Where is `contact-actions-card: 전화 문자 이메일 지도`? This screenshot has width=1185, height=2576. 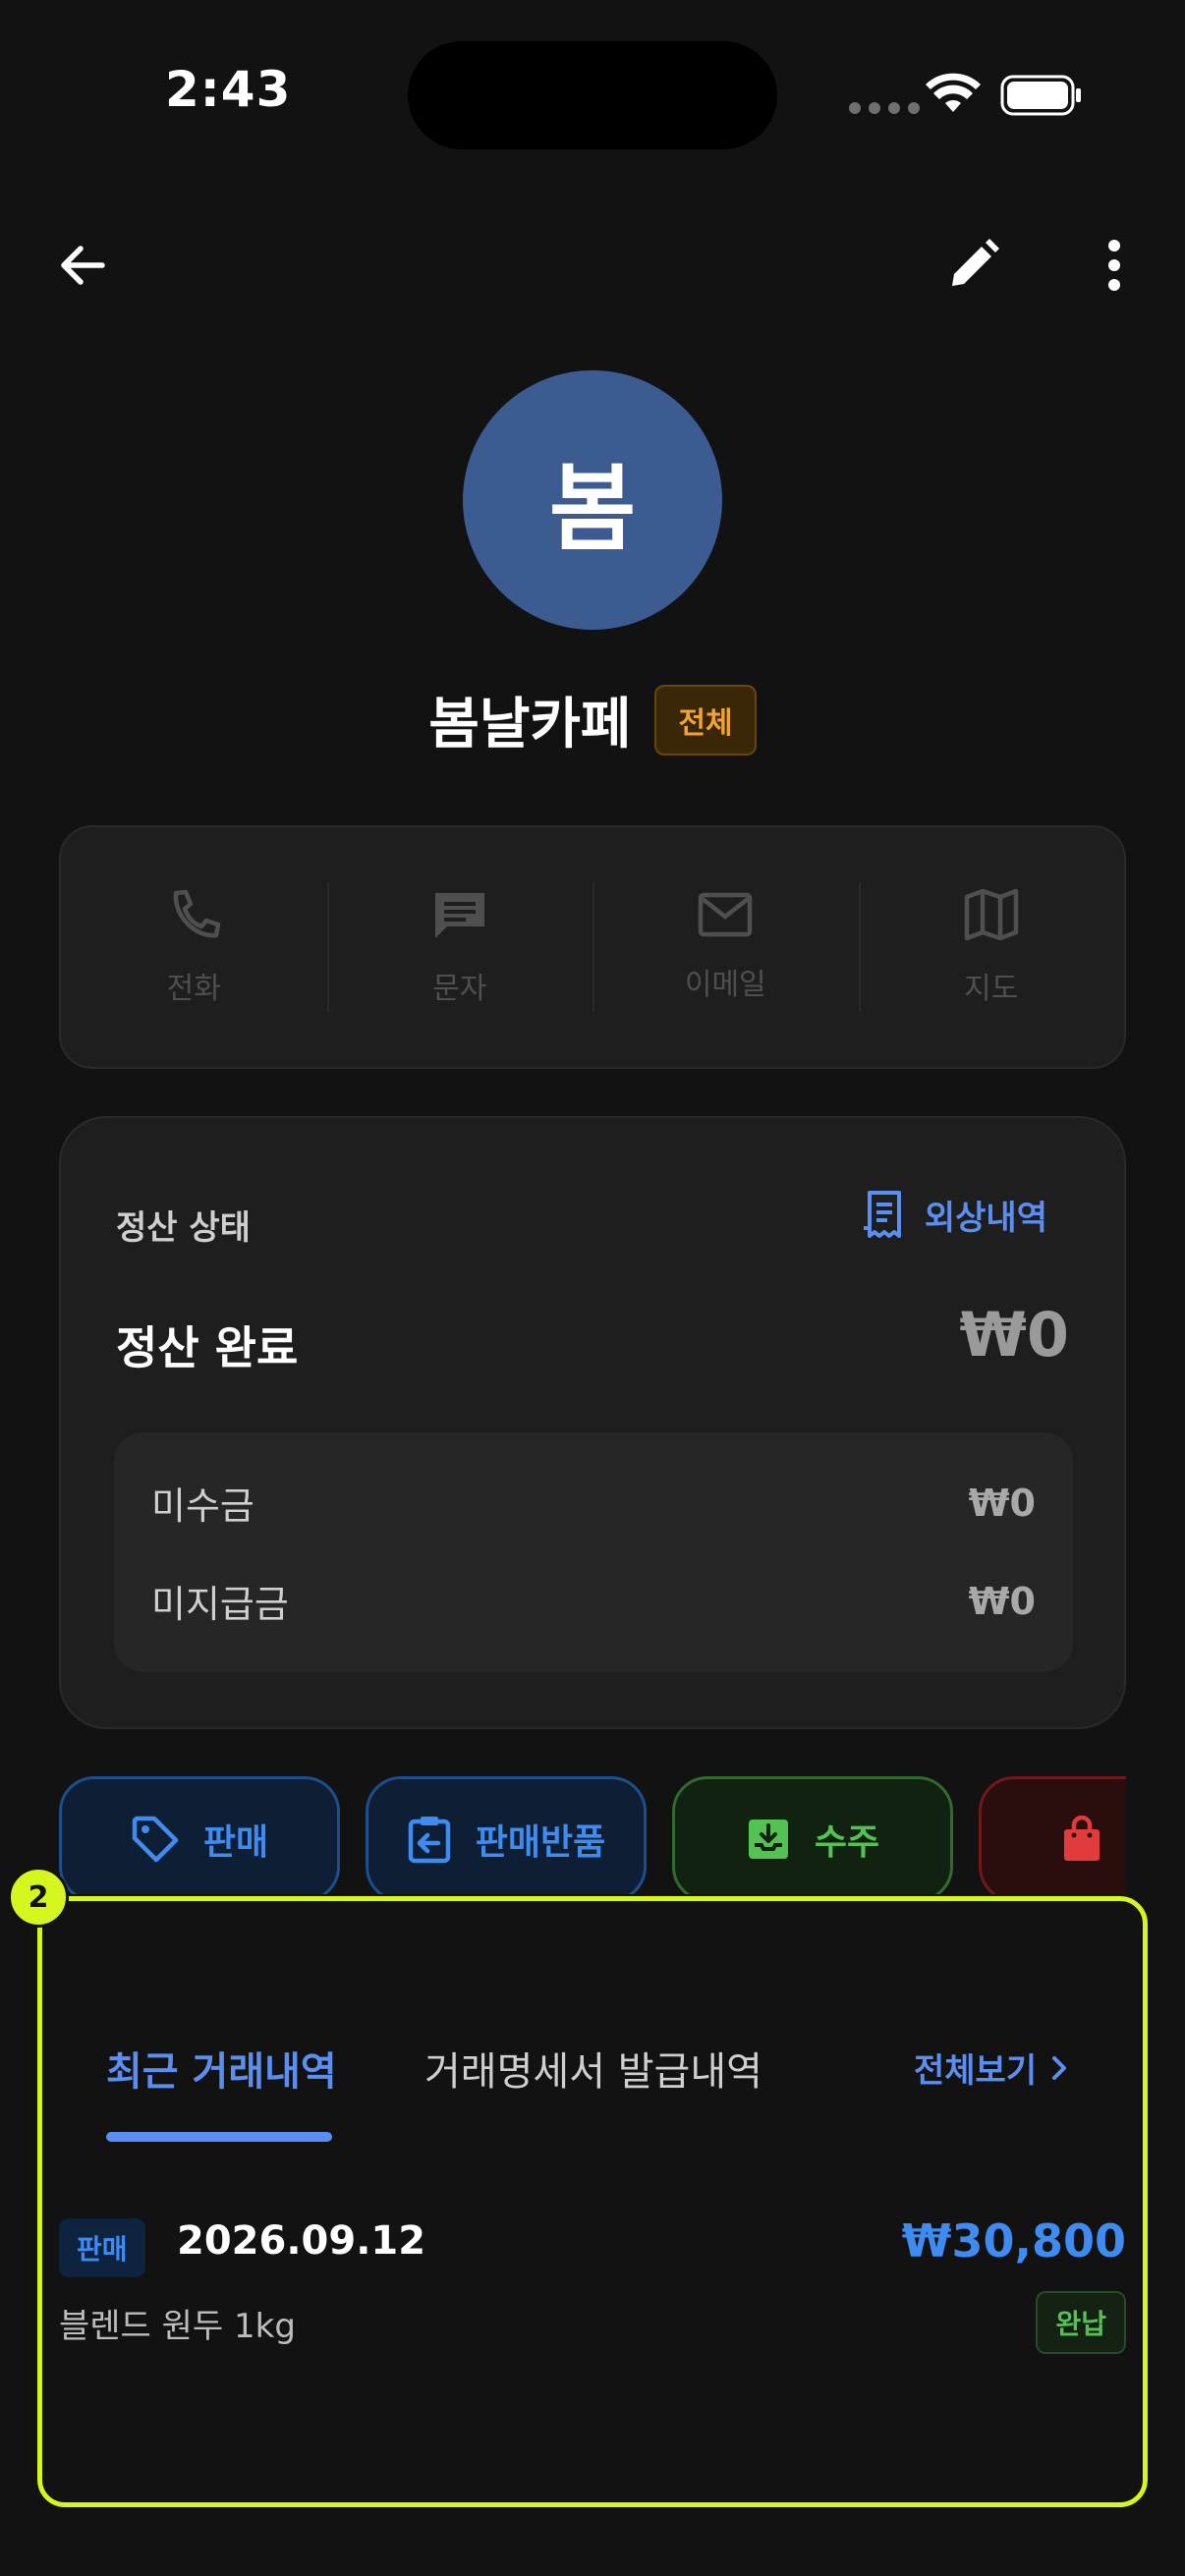
contact-actions-card: 전화 문자 이메일 지도 is located at coordinates (592, 947).